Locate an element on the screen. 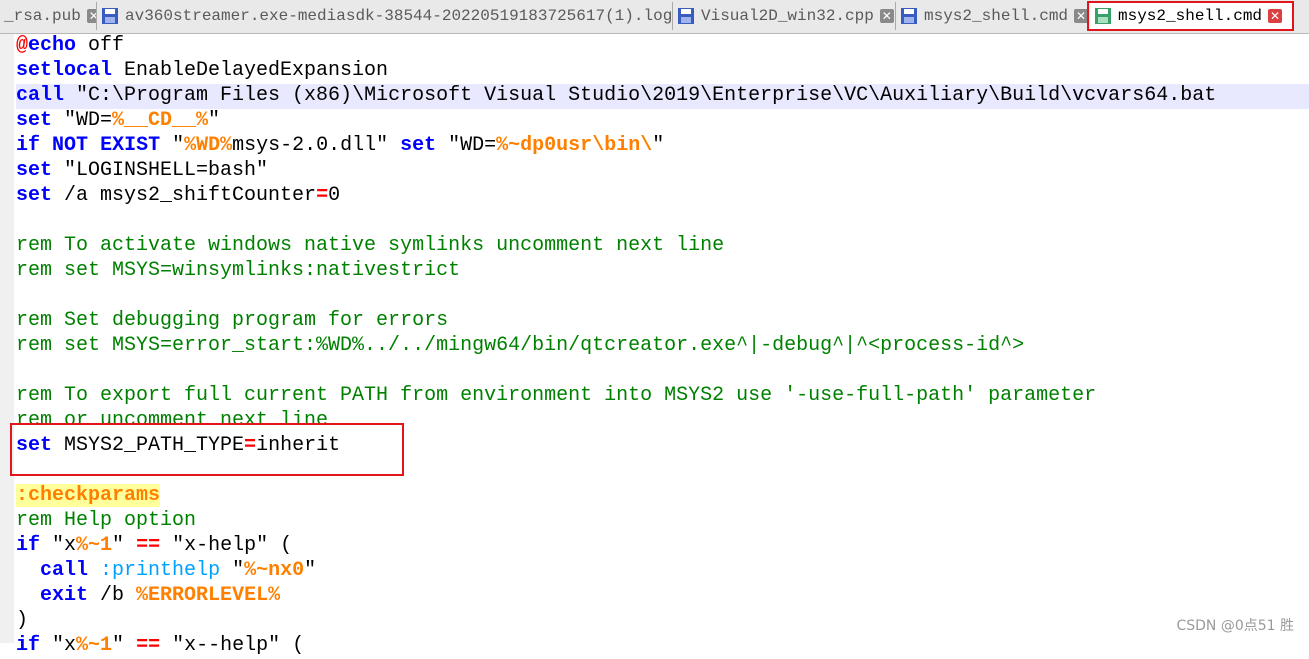  tab-label: _rsa.pub is located at coordinates (42, 16).